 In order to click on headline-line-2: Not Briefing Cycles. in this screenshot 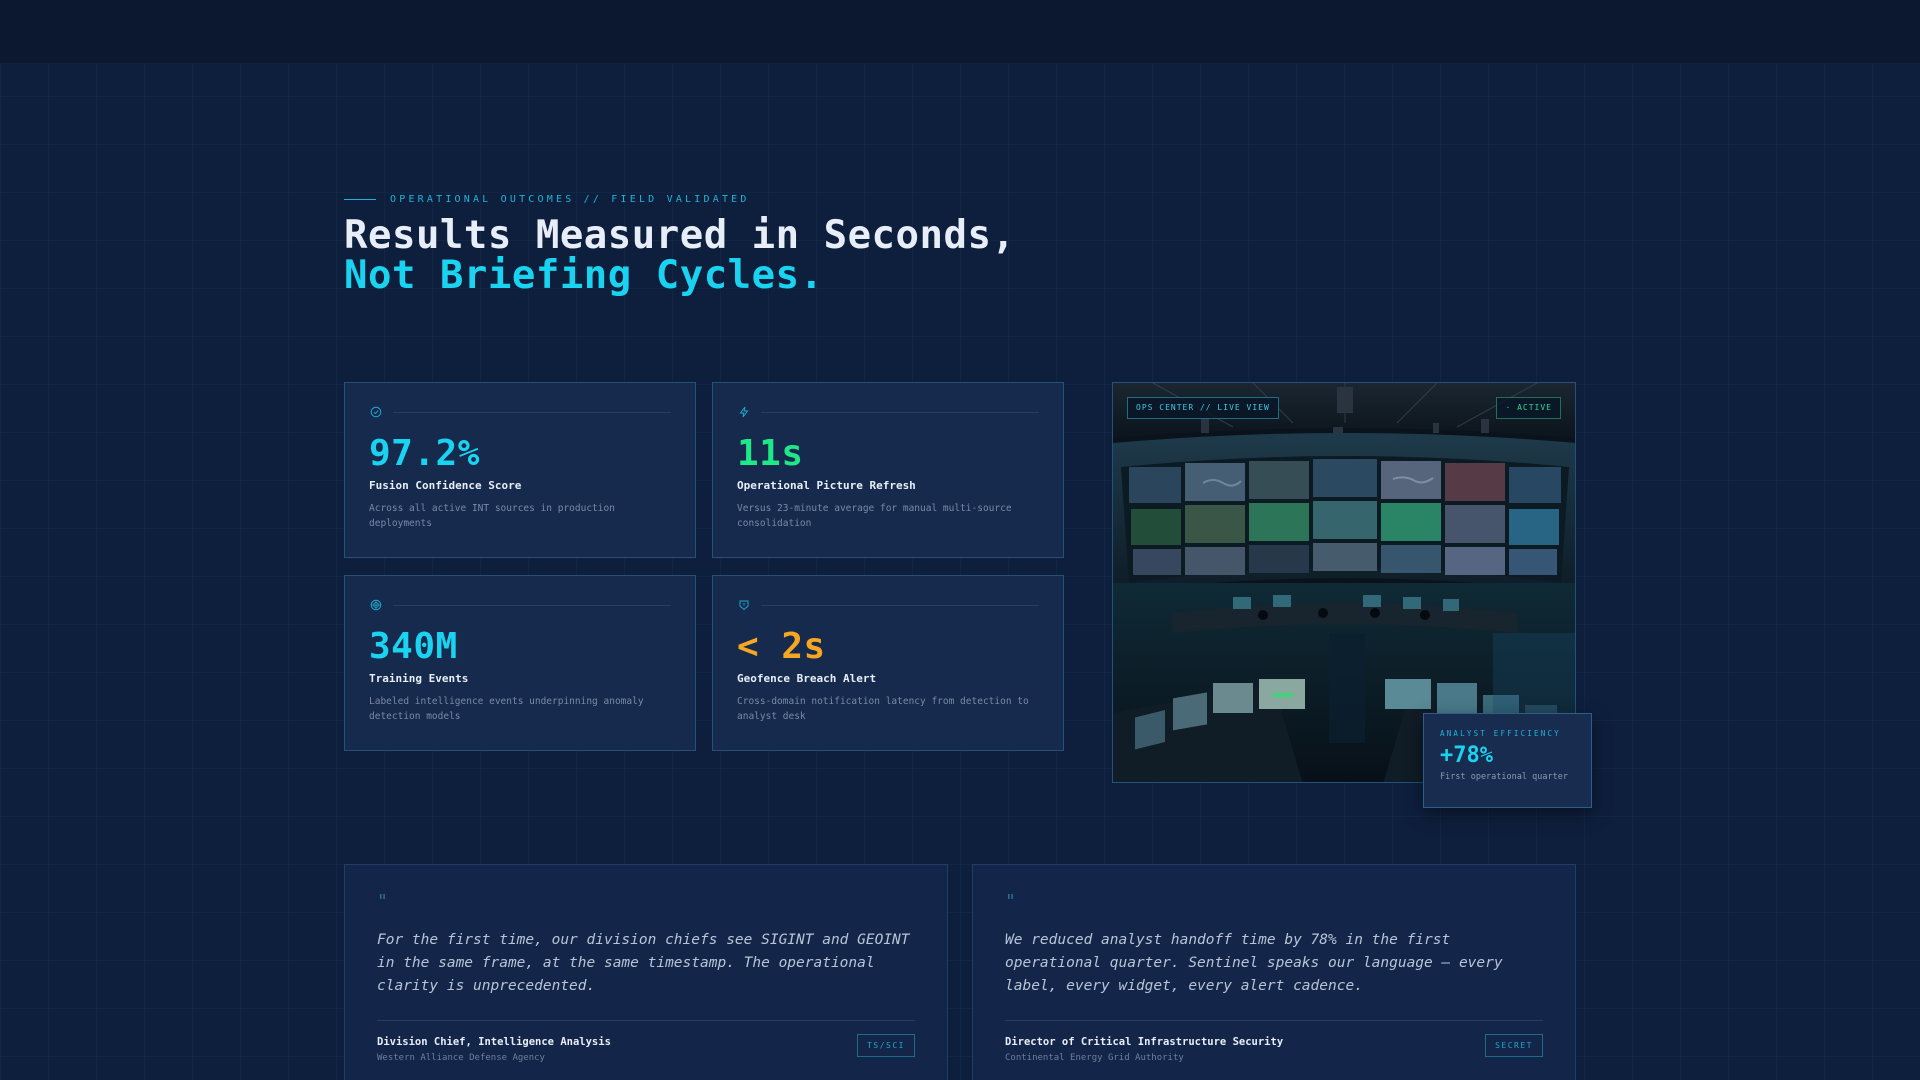, I will do `click(584, 275)`.